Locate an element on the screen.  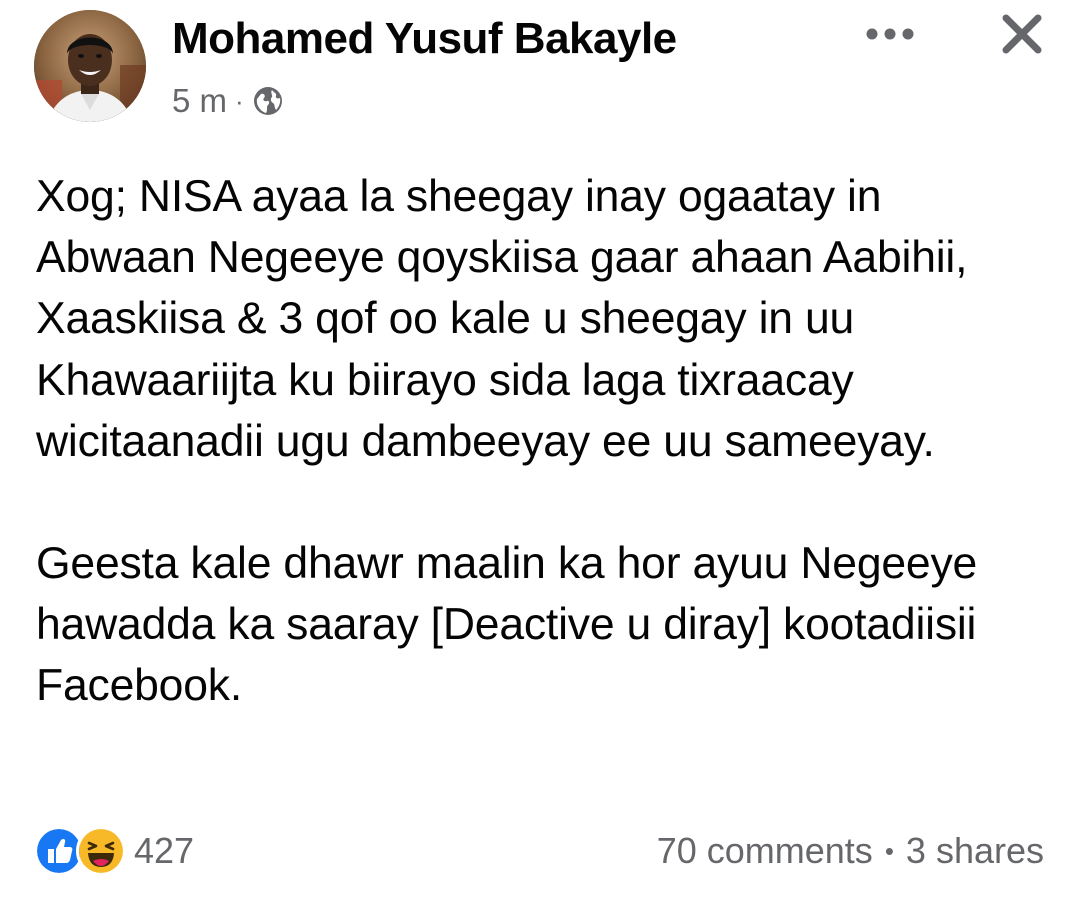
author-name: Mohamed Yusuf Bakayle is located at coordinates (424, 39).